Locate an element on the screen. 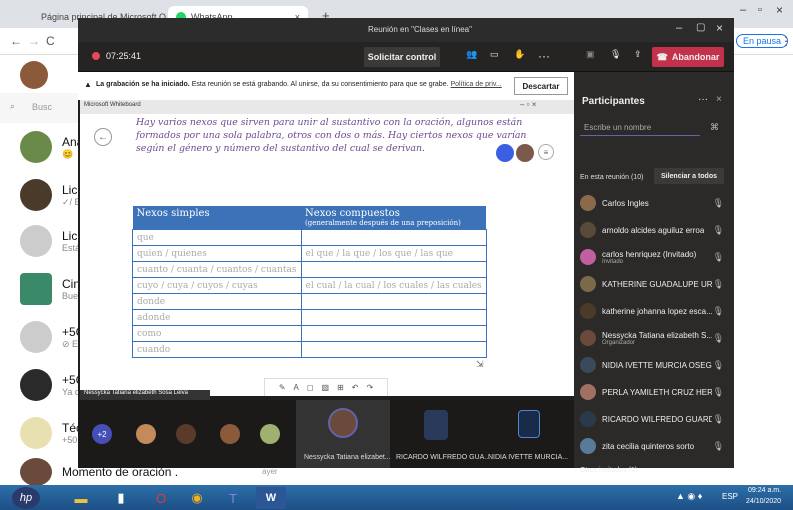  search-box: ⌕ Busc is located at coordinates (40, 108).